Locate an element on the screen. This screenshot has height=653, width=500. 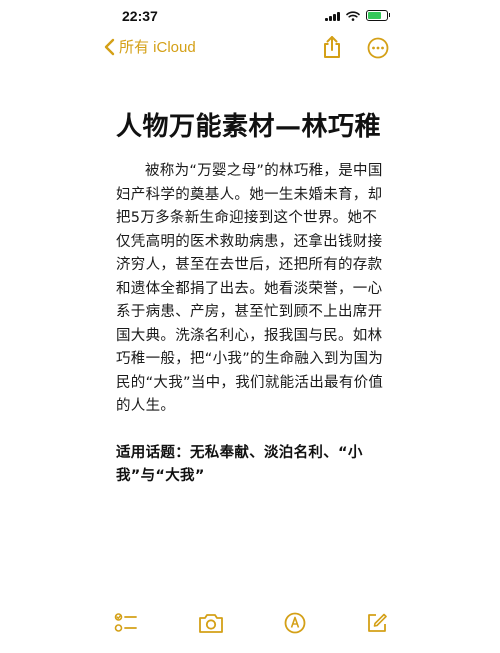
share-button is located at coordinates (332, 49).